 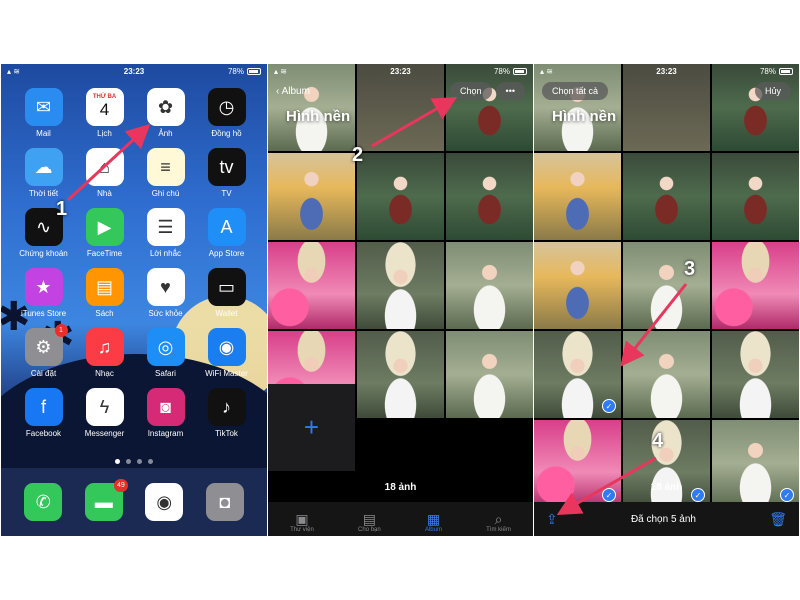 I want to click on select-button: Chọn, so click(x=471, y=91).